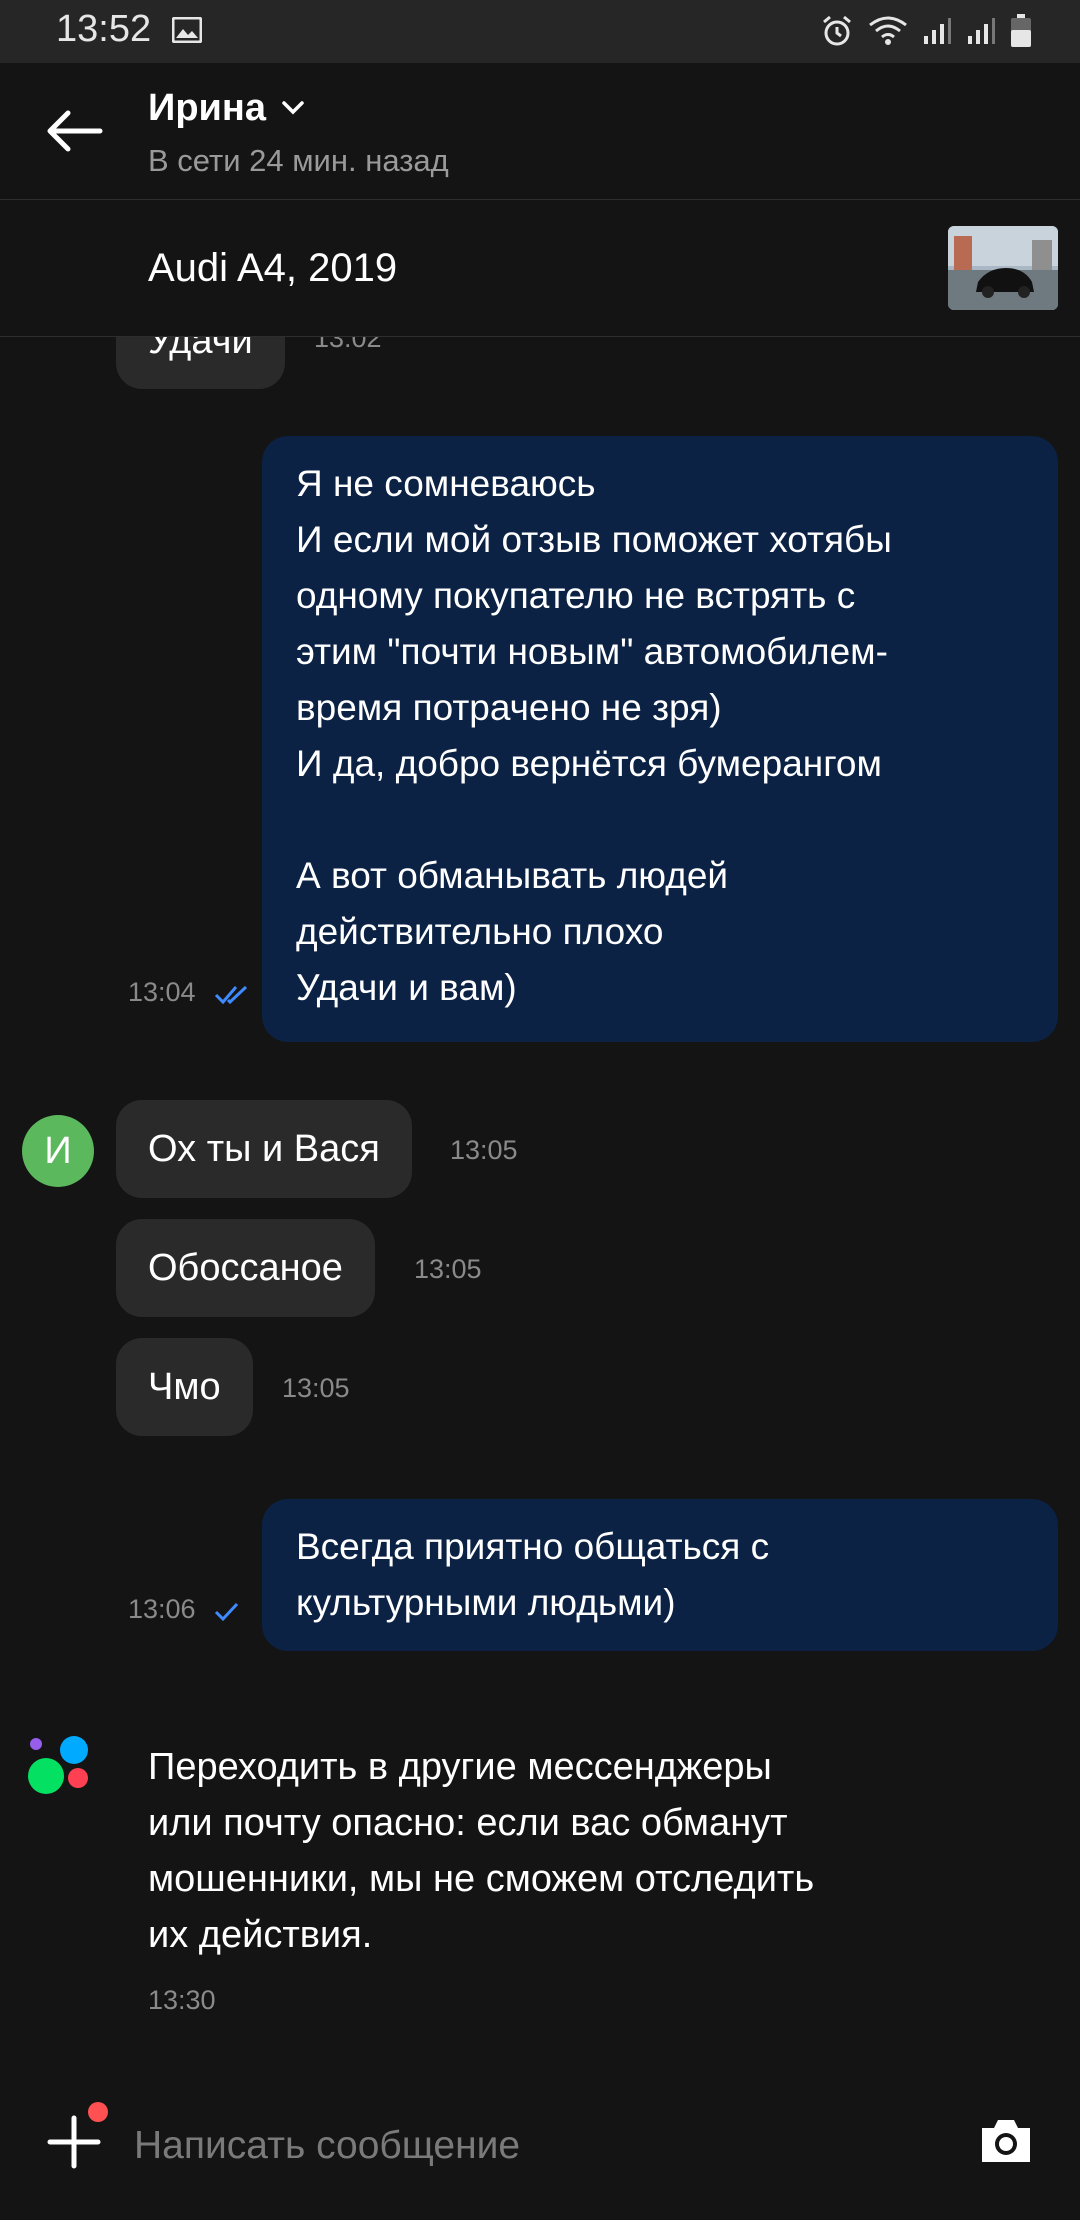 This screenshot has height=2220, width=1080. I want to click on double-check-icon, so click(231, 995).